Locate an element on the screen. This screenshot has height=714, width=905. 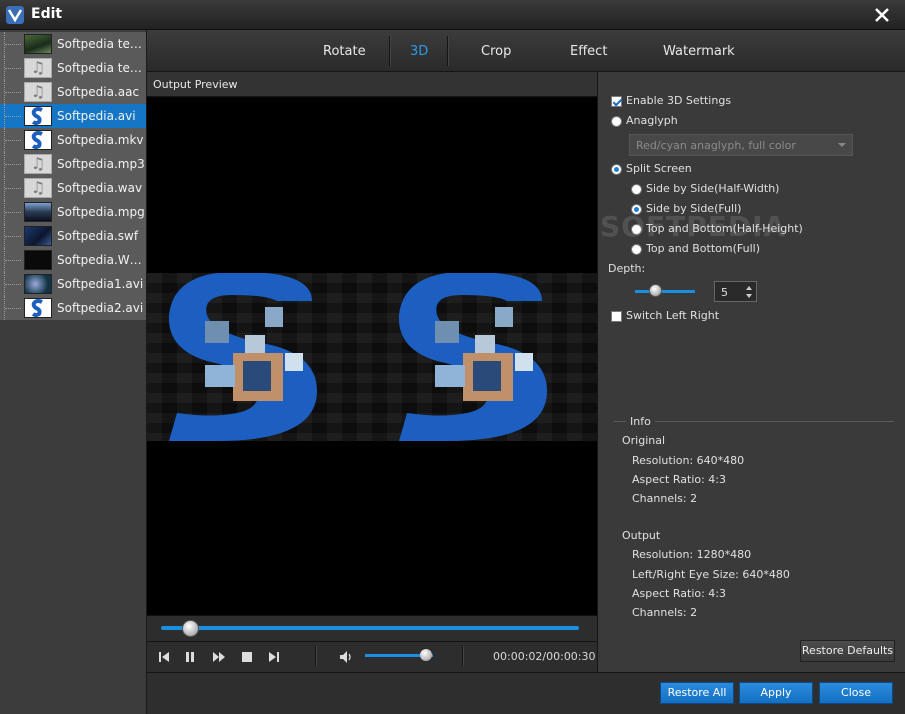
enable-3d-label: Enable 3D Settings is located at coordinates (679, 100).